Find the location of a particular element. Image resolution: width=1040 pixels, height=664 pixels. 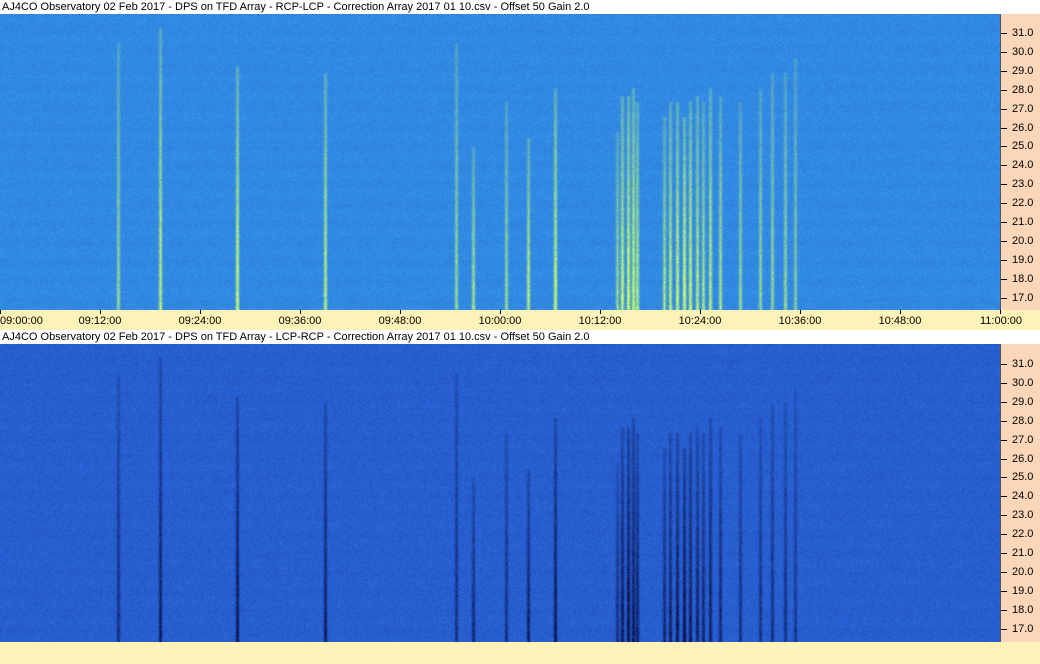

time-tick-label: 10:00:00 is located at coordinates (500, 321).